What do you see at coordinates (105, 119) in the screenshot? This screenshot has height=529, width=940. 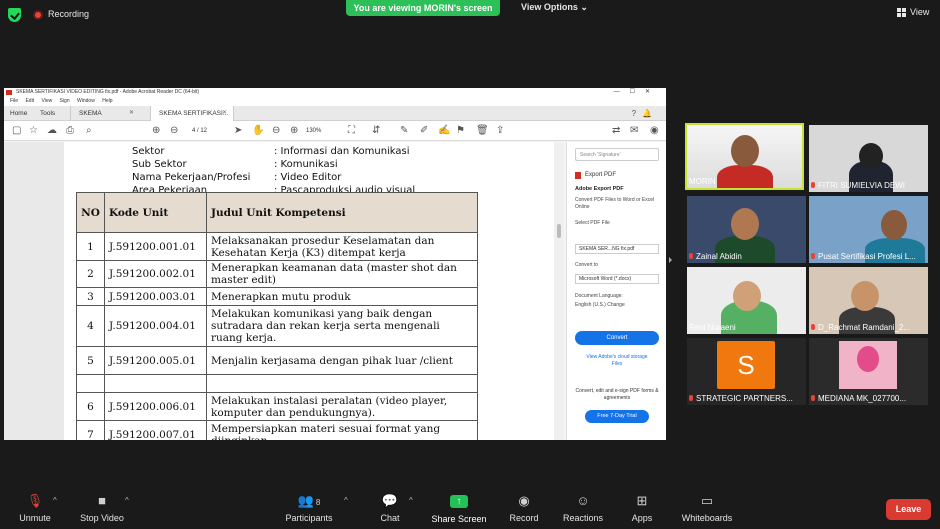 I see `tab-document-1: SKEMA SERTIFIKASI...✕` at bounding box center [105, 119].